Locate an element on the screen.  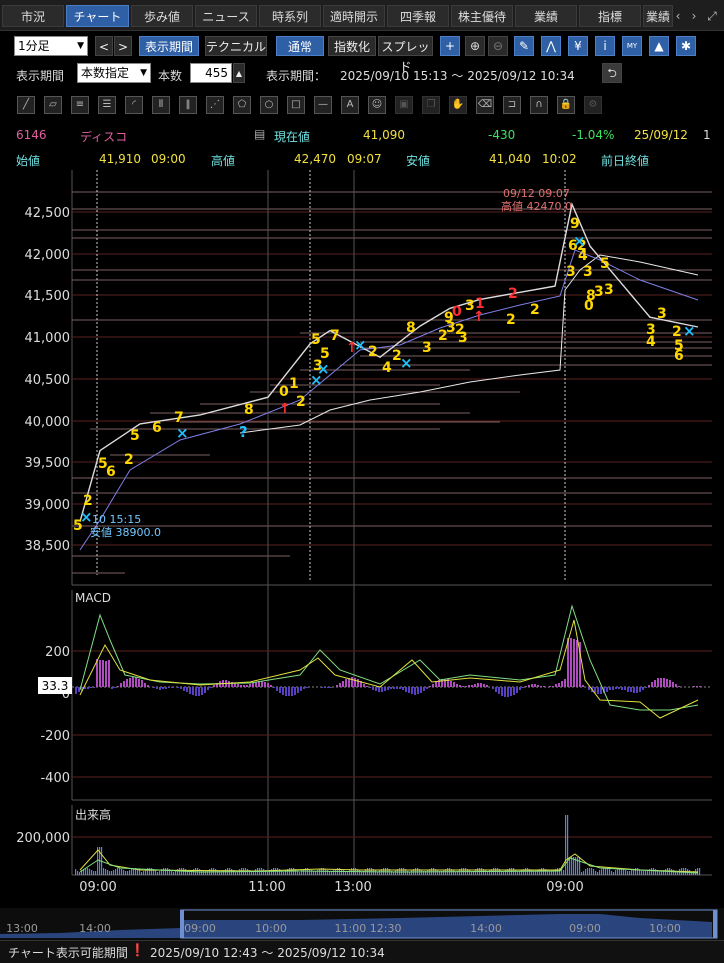
lock-tool-icon: 🔒 is located at coordinates (566, 105).